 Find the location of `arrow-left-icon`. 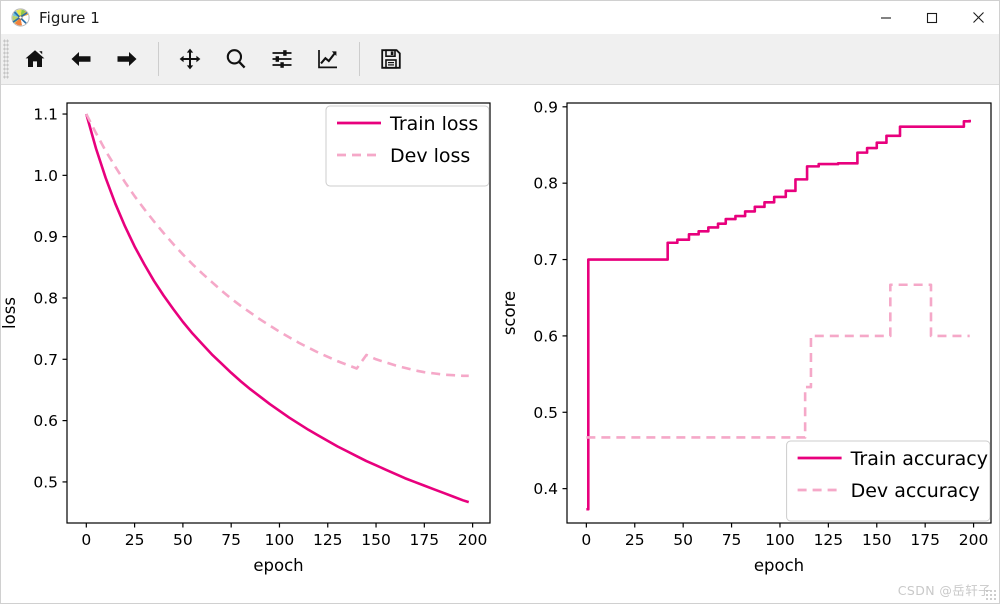

arrow-left-icon is located at coordinates (81, 59).